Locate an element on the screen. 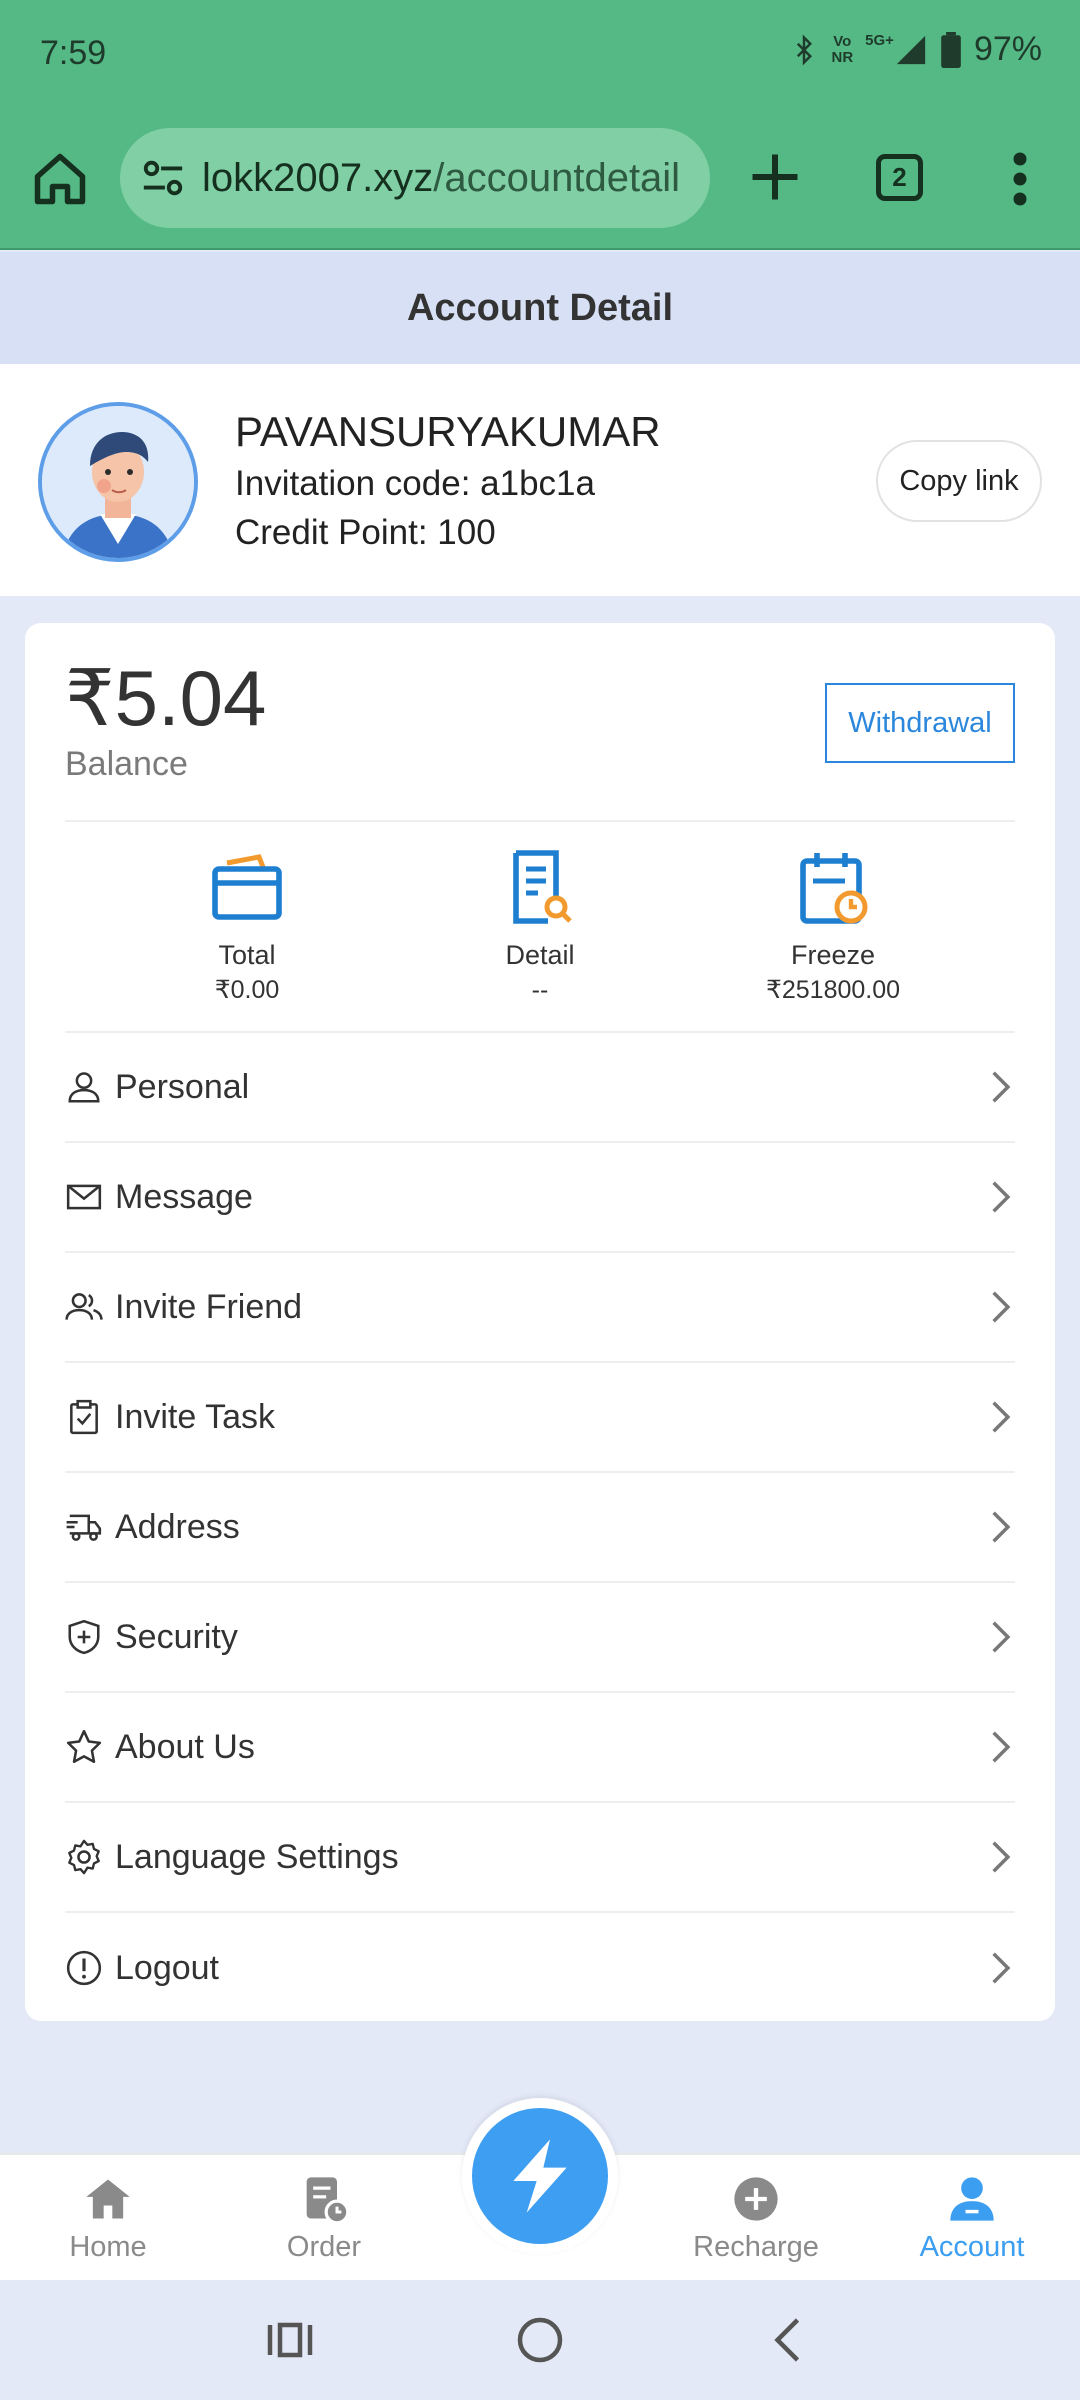 This screenshot has height=2400, width=1080. status-icons: Vo NR 5G+ 97% is located at coordinates (915, 49).